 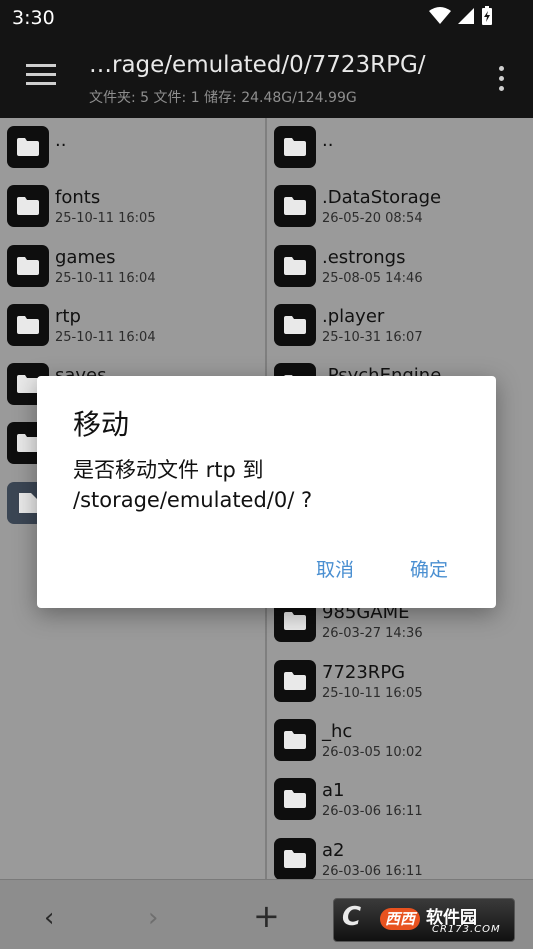 What do you see at coordinates (502, 79) in the screenshot?
I see `more-vert-icon` at bounding box center [502, 79].